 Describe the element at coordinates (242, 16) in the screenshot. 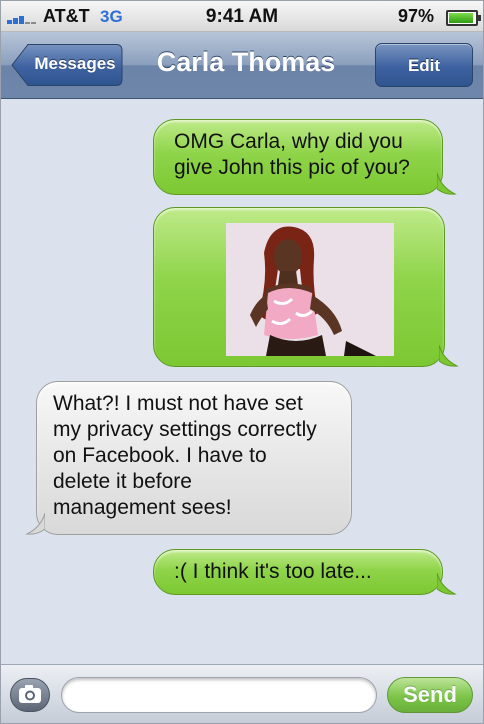

I see `status-bar: AT&T 3G 9:41 AM 97%` at that location.